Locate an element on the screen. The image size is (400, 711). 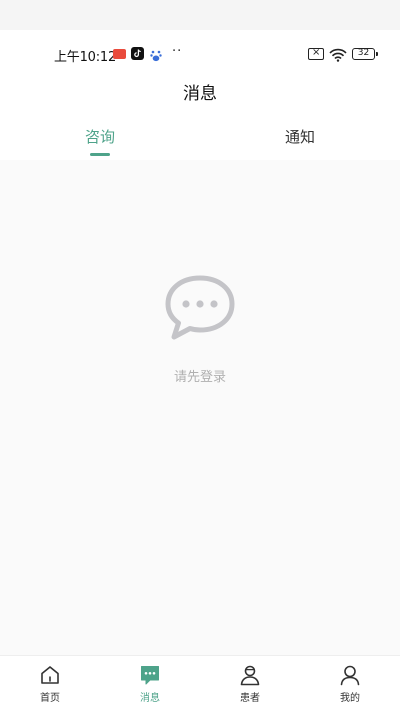
nav-label-home: 首页 is located at coordinates (50, 698).